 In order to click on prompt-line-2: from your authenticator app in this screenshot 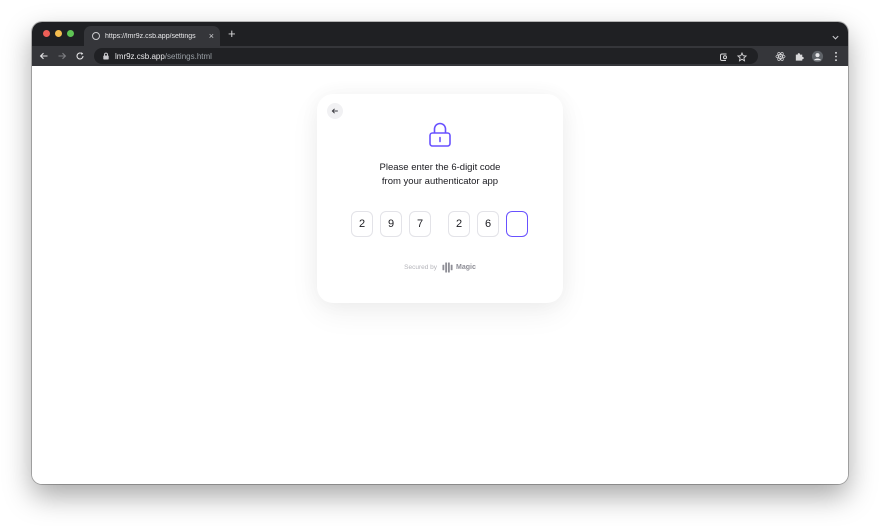, I will do `click(440, 181)`.